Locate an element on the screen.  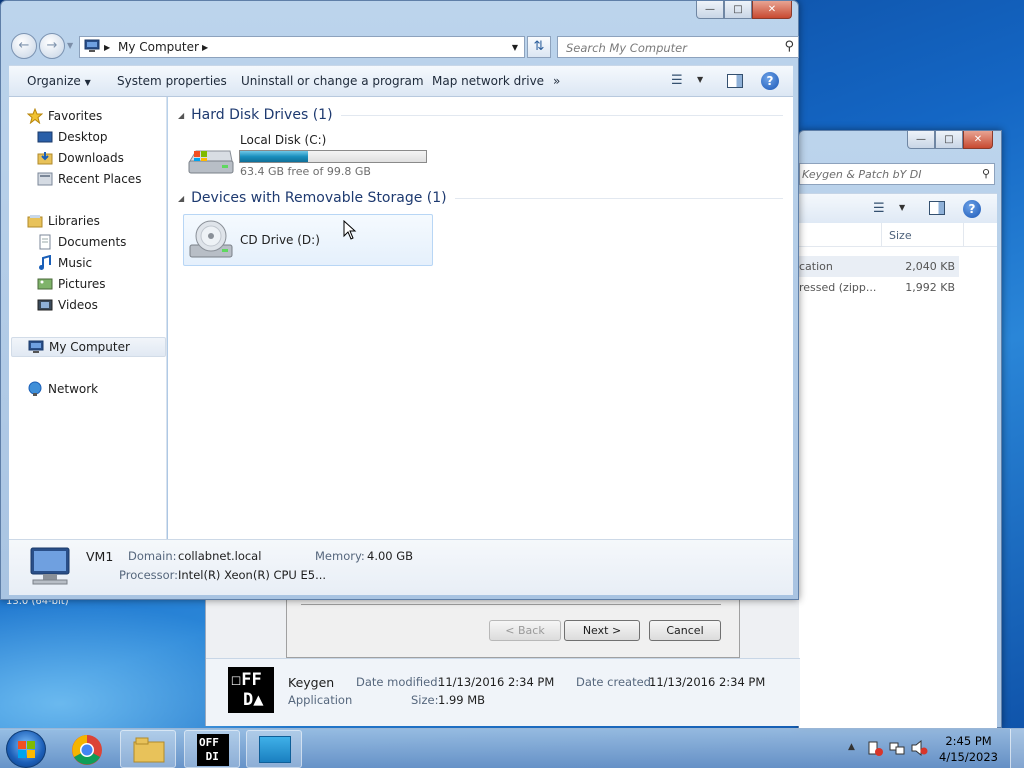
maximize-button: □ is located at coordinates (738, 10).